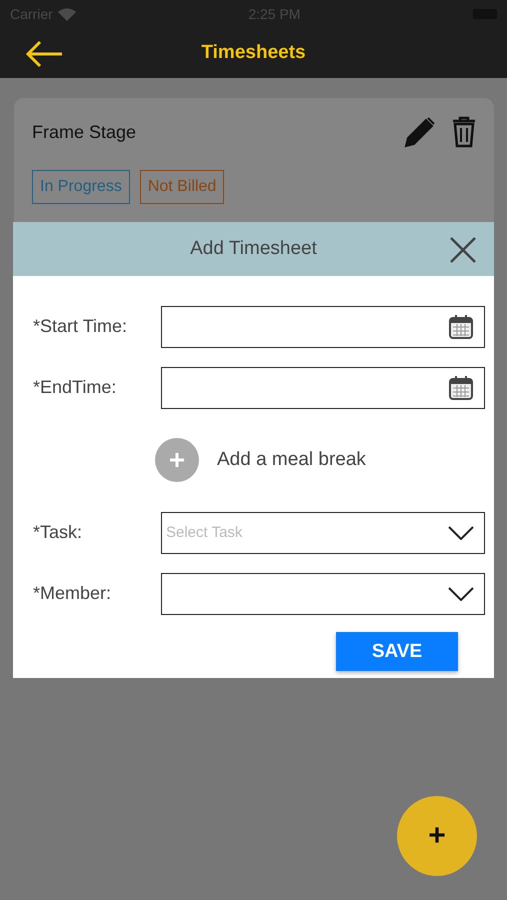 The height and width of the screenshot is (900, 507). I want to click on wifi-icon, so click(67, 14).